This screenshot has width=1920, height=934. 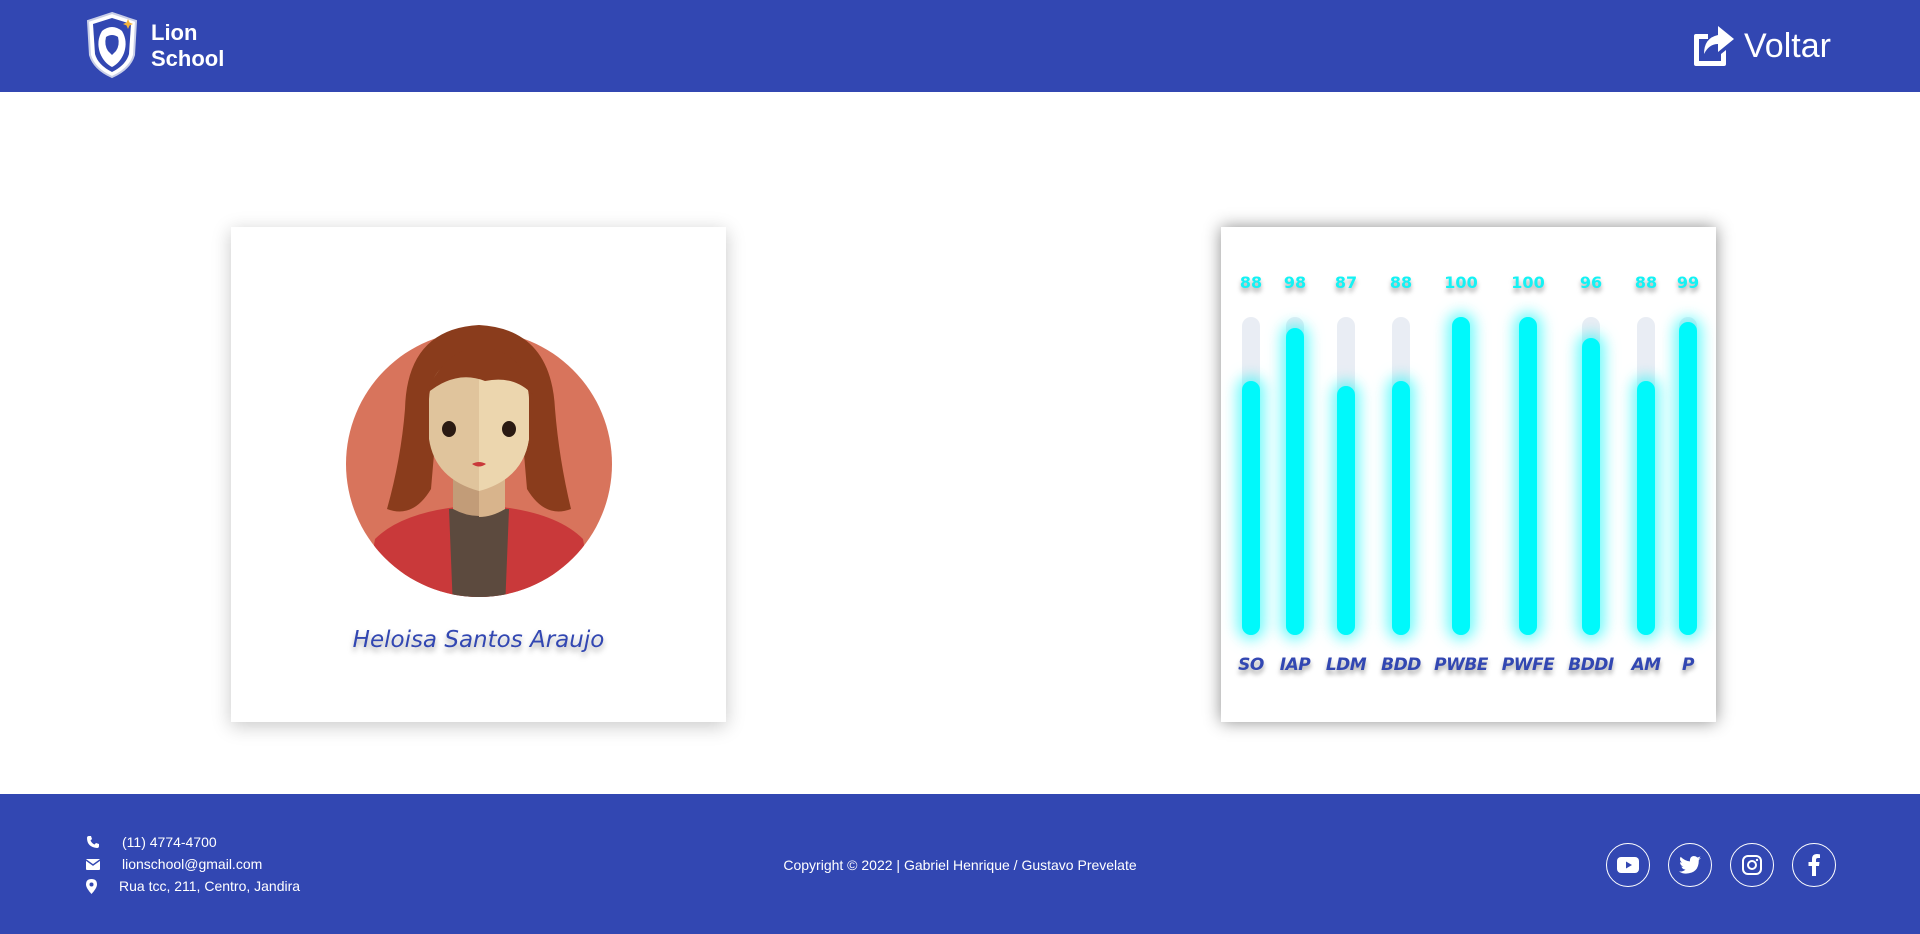 I want to click on instagram-link, so click(x=1752, y=865).